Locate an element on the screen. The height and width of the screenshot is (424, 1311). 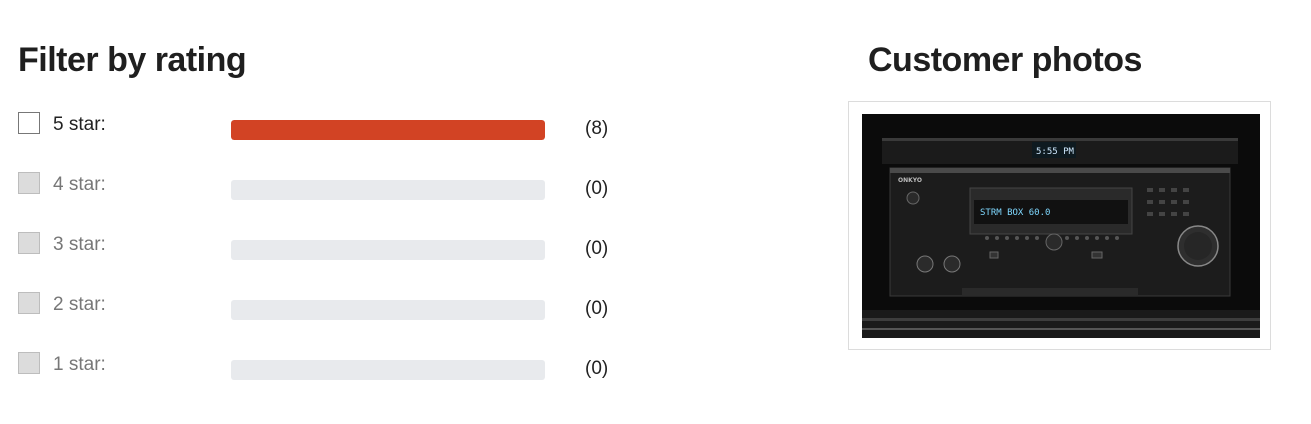
rating-row-5-star: 5 star: (8) is located at coordinates (318, 126).